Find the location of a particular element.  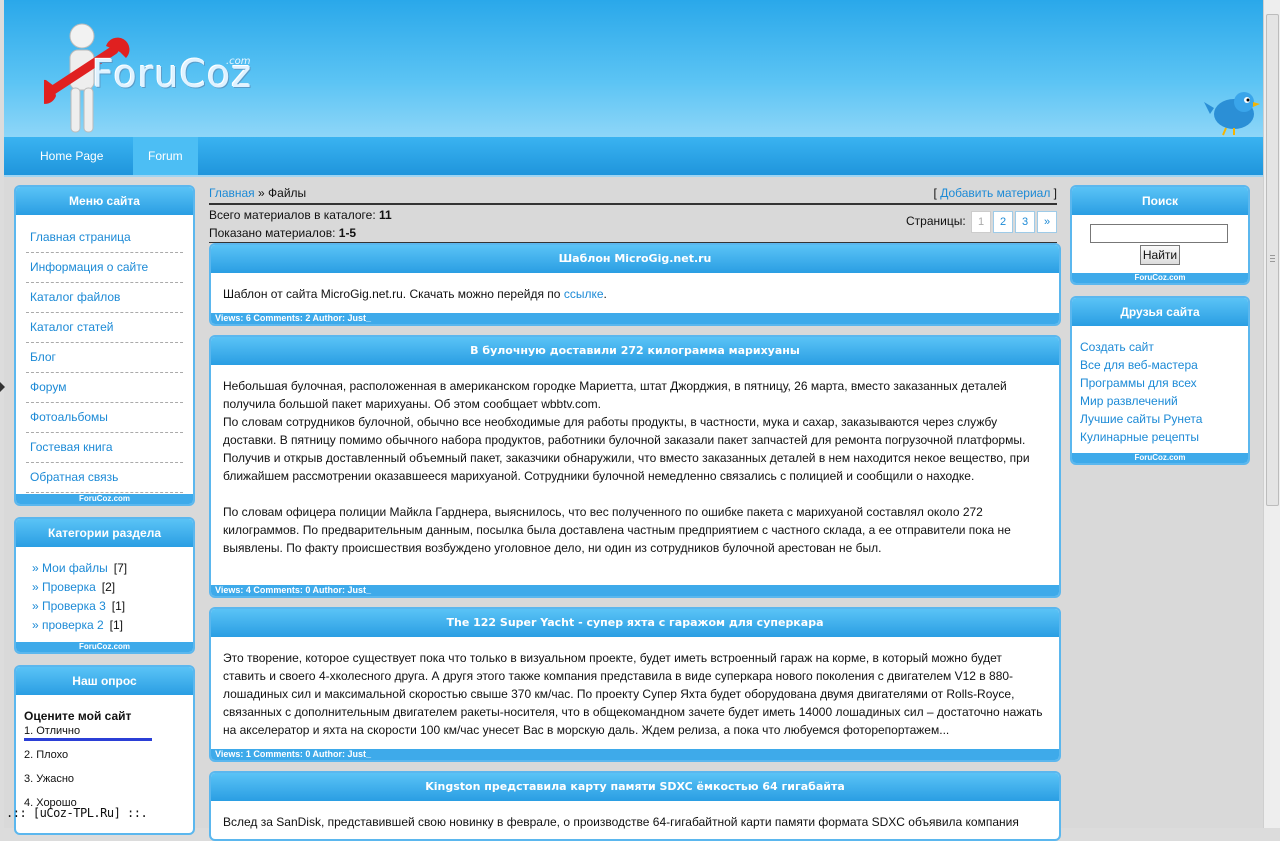

catalog-shown-label: Показано материалов: is located at coordinates (274, 233).